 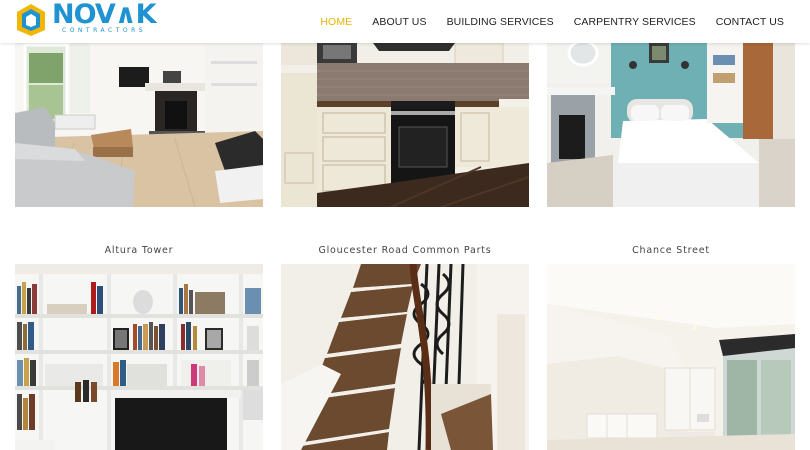 I want to click on site-logo: NOV∧K CONTRACTORS, so click(x=85, y=19).